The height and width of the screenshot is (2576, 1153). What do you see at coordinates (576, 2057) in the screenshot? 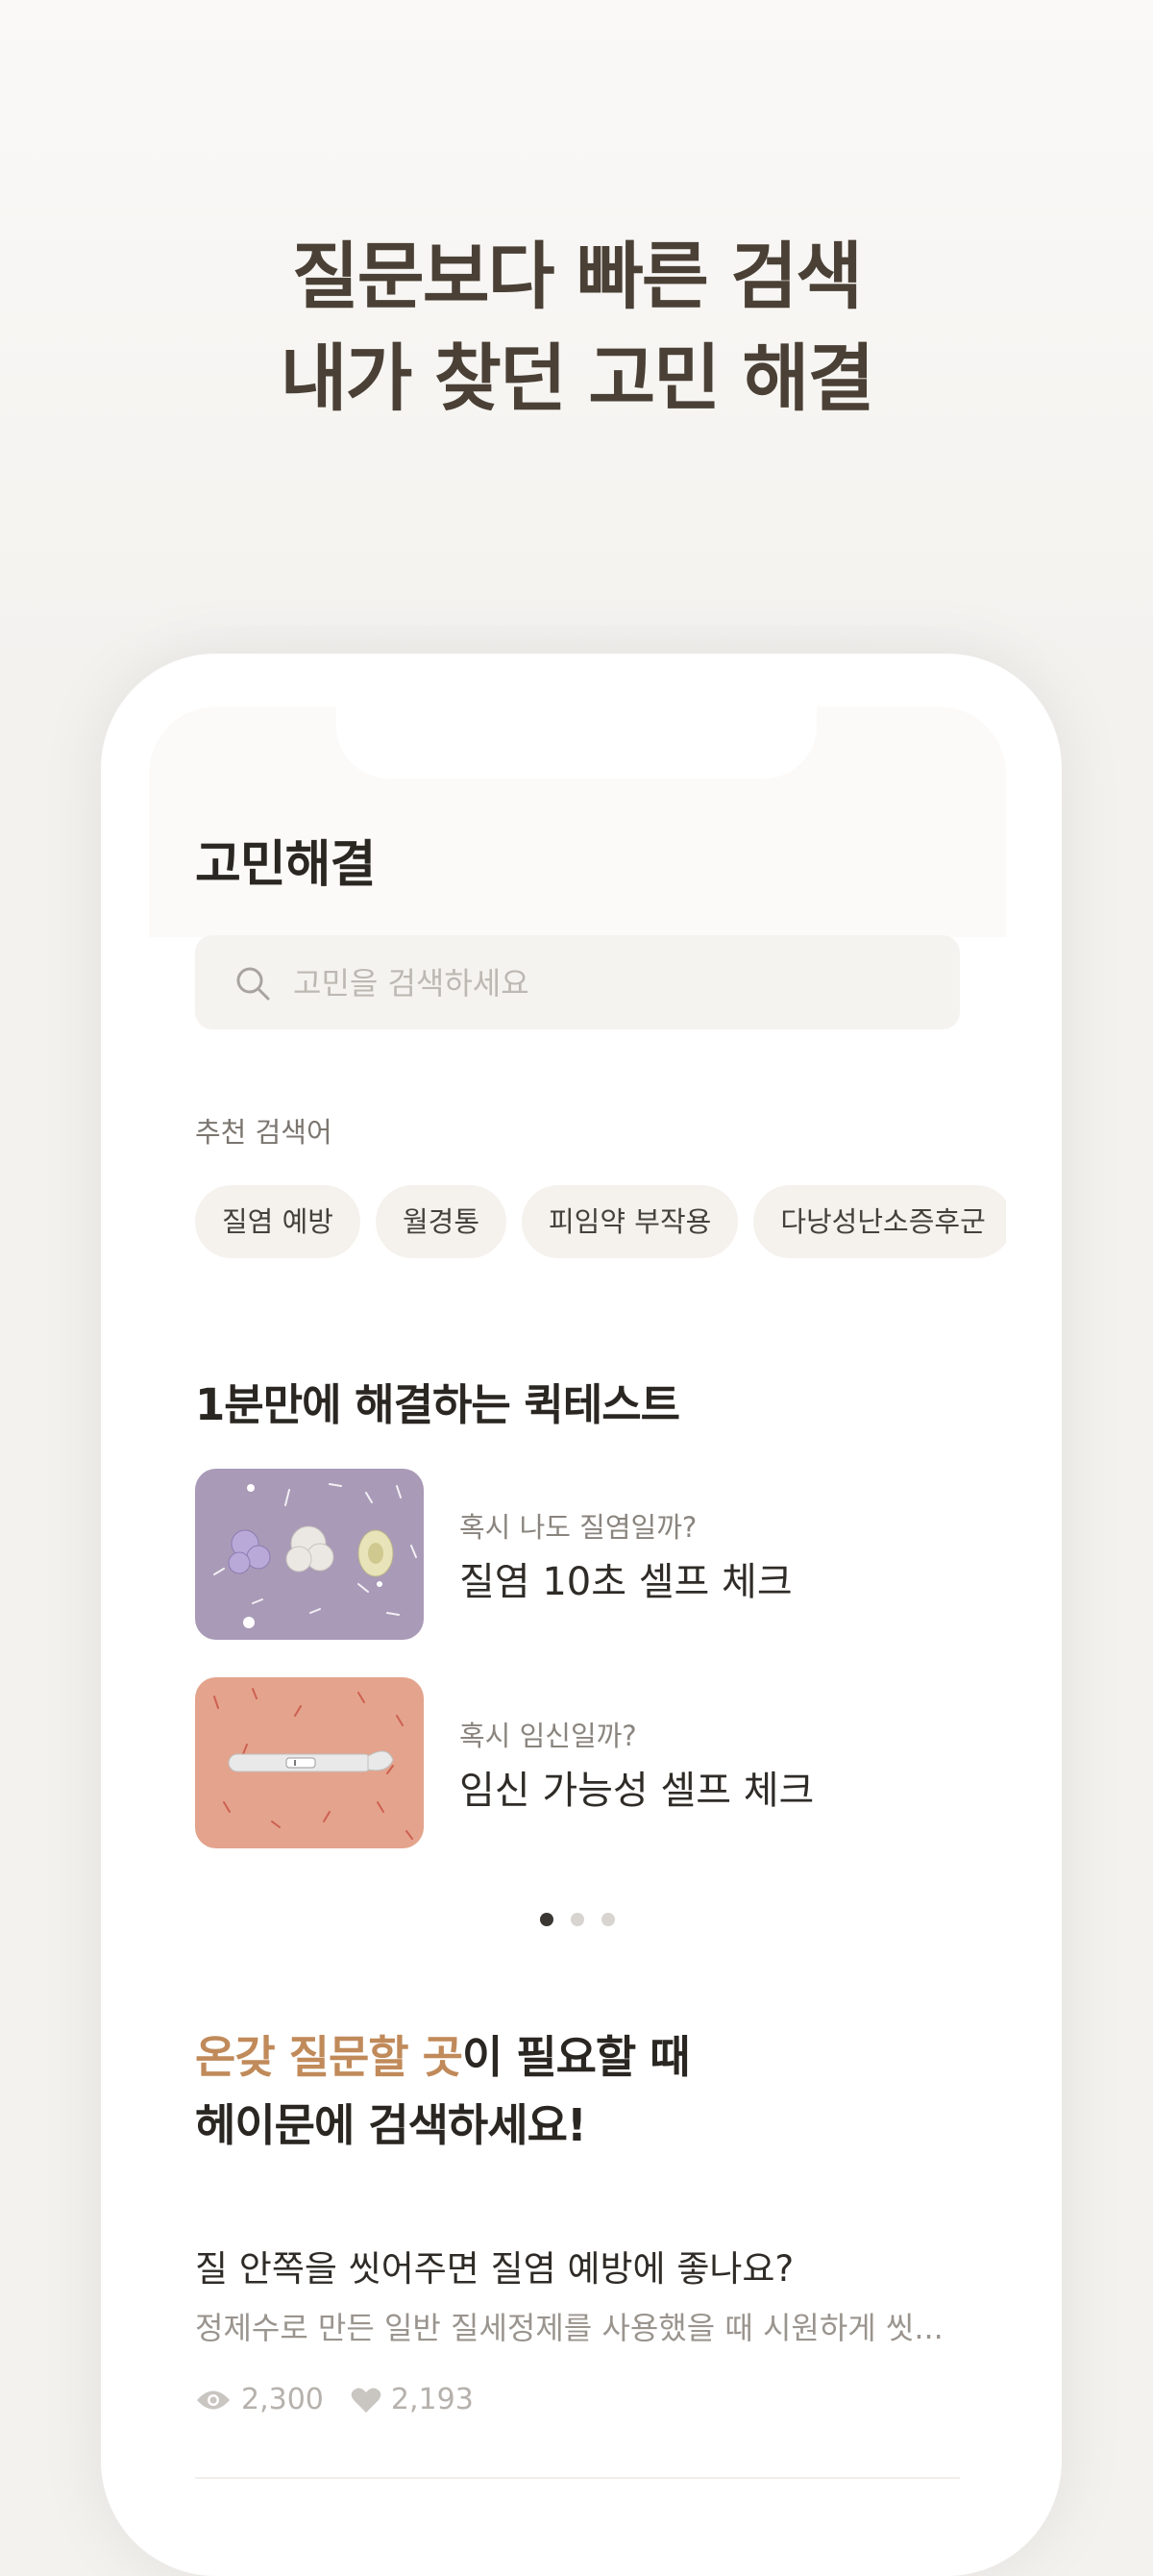
I see `promo-line-1: 이 필요할 때` at bounding box center [576, 2057].